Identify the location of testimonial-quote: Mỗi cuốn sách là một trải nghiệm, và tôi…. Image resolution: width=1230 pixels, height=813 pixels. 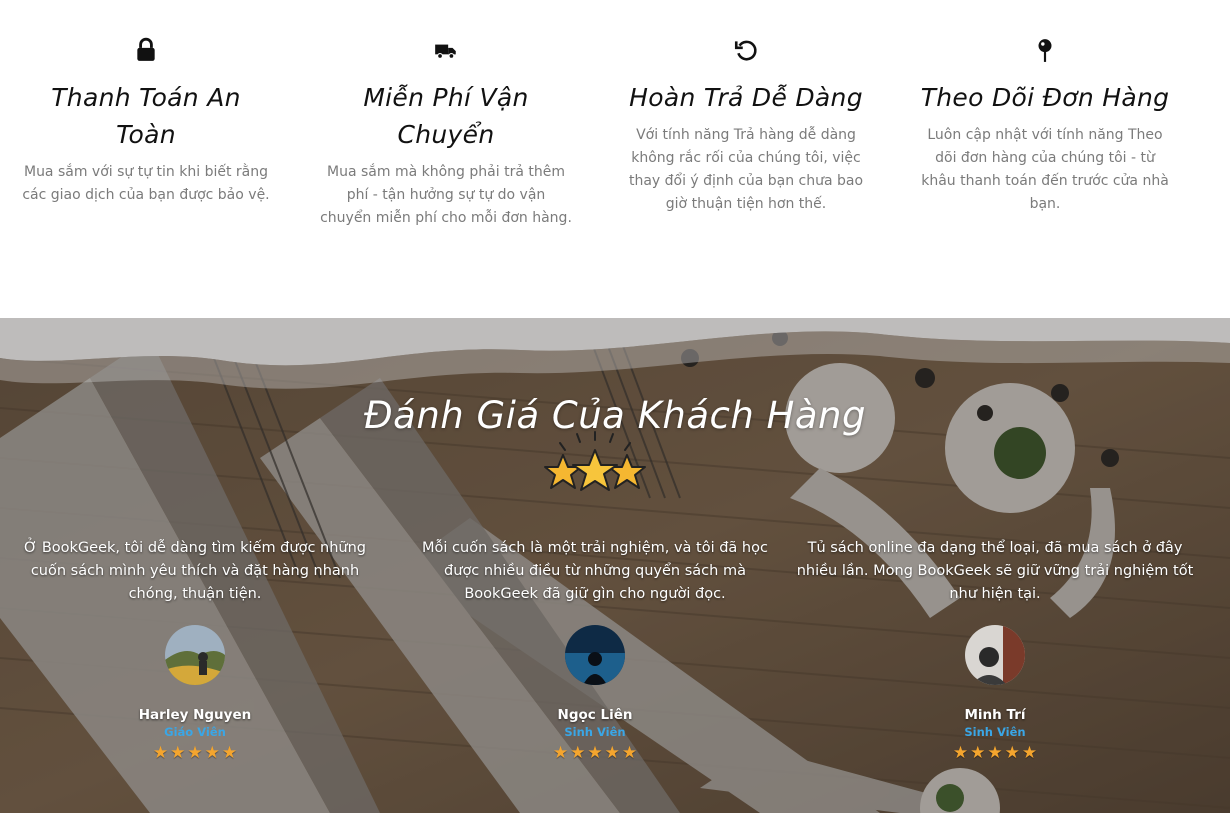
(595, 571).